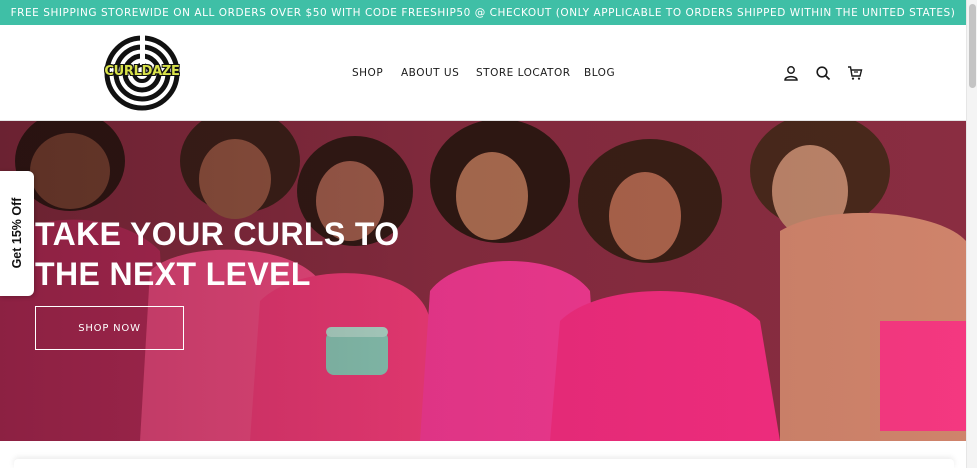 The image size is (977, 468). What do you see at coordinates (217, 234) in the screenshot?
I see `hero-headline-line1: TAKE YOUR CURLS TO` at bounding box center [217, 234].